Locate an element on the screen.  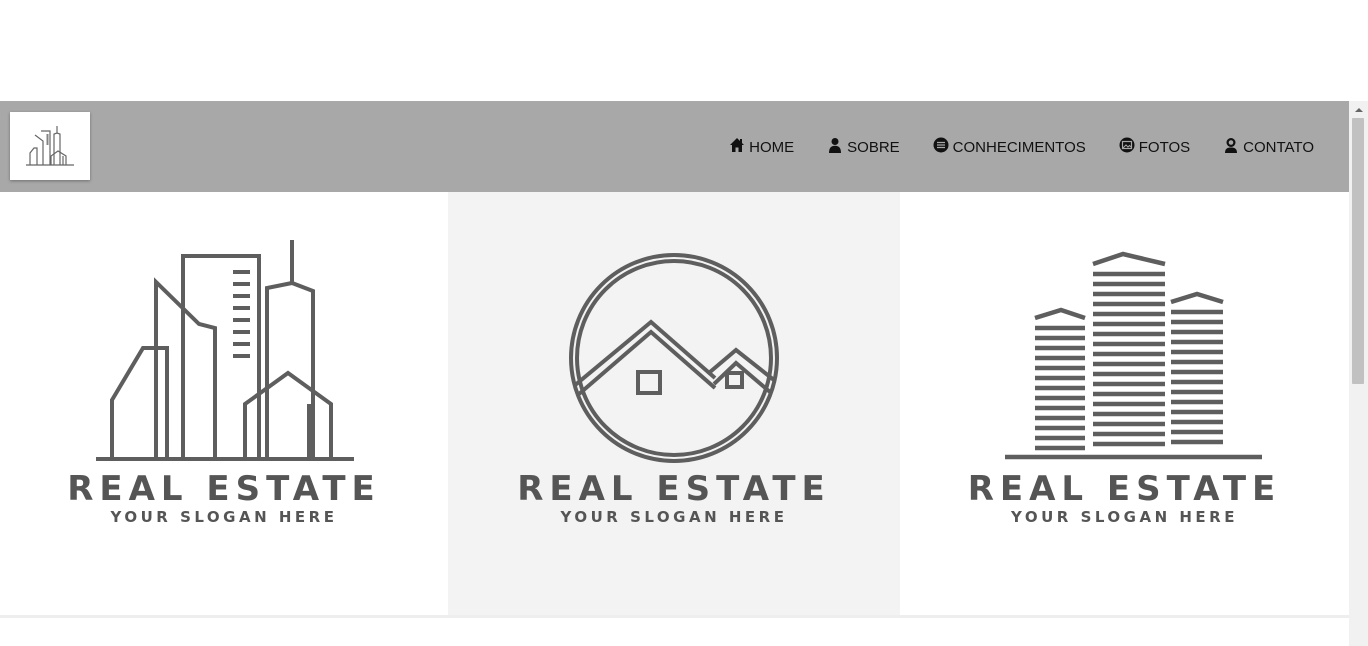
nav-menu: HOME SOBRE CONHECIMENTOS FOTOS CONTATO is located at coordinates (1021, 146).